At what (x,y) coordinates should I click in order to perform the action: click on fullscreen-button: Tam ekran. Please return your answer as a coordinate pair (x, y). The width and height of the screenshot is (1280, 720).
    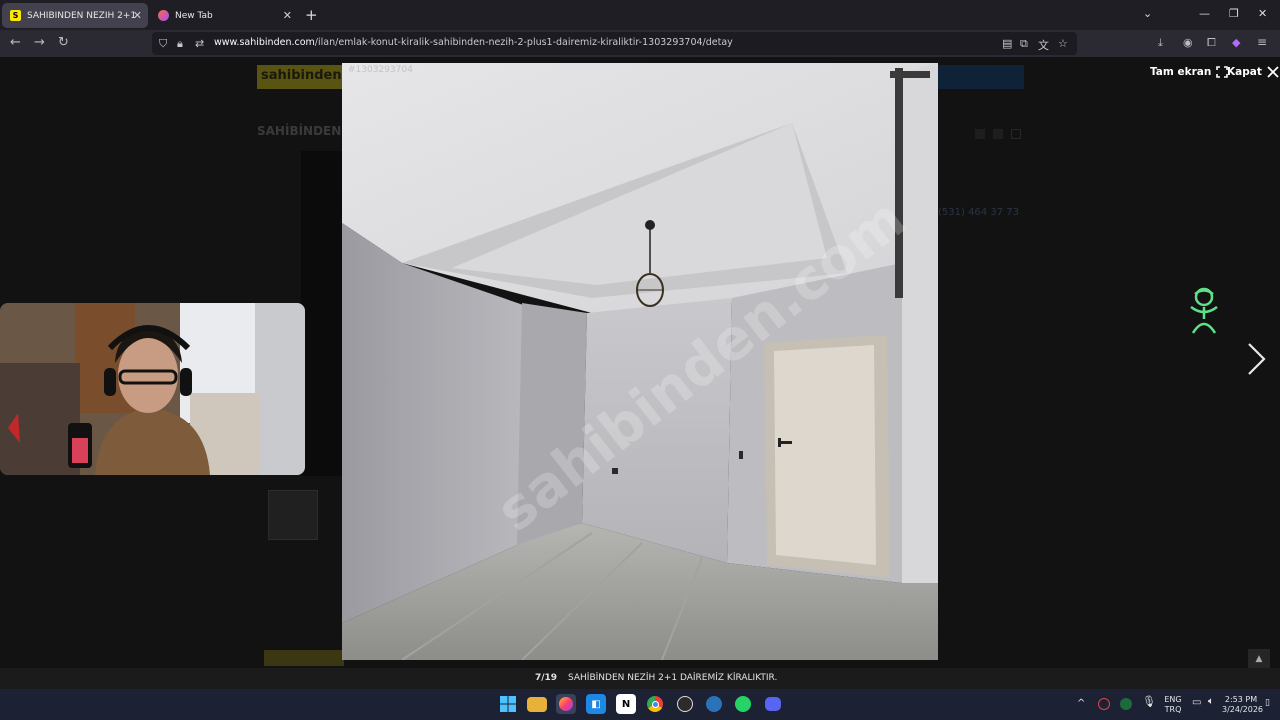
    Looking at the image, I should click on (1189, 72).